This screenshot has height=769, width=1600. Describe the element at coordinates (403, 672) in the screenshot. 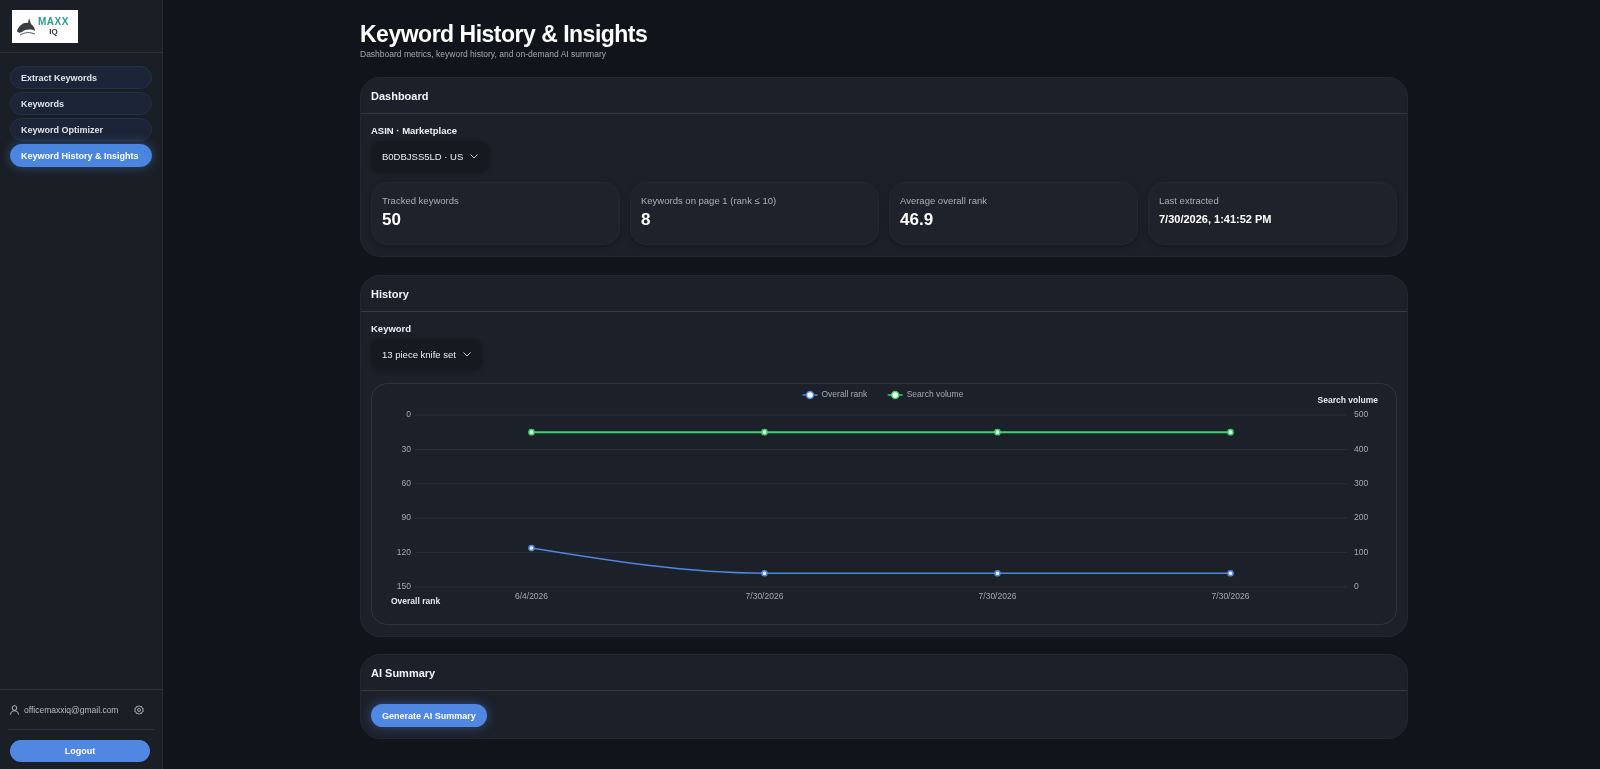

I see `panel-title: AI Summary` at that location.